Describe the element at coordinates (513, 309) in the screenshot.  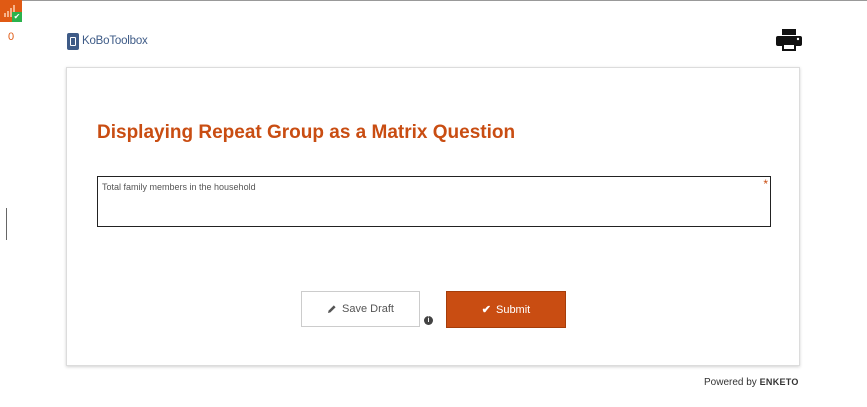
I see `submit-label: Submit` at that location.